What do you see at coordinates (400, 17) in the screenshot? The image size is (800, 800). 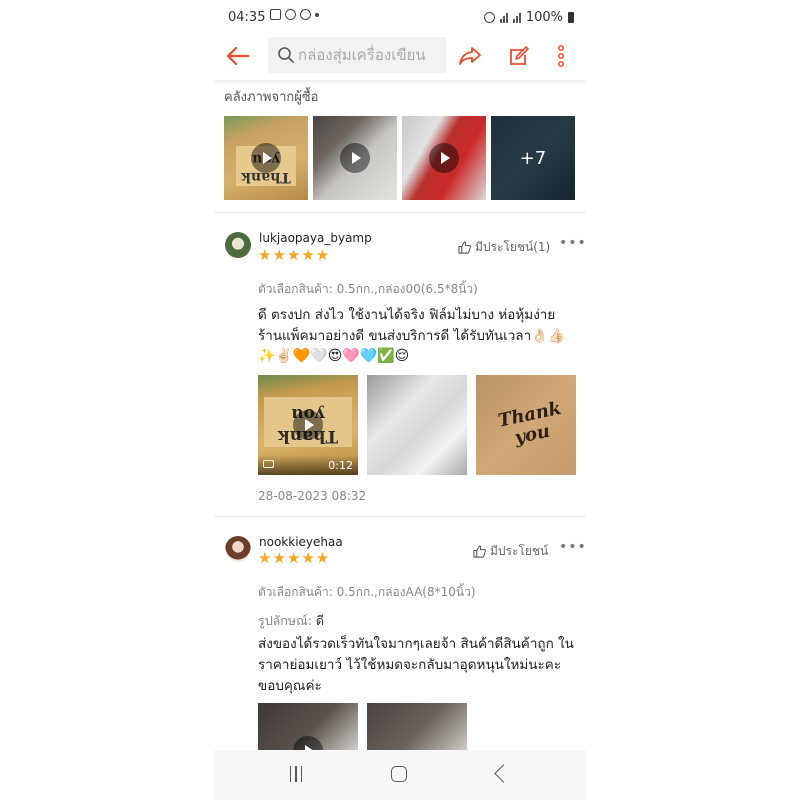 I see `status-bar: 04:35 100%` at bounding box center [400, 17].